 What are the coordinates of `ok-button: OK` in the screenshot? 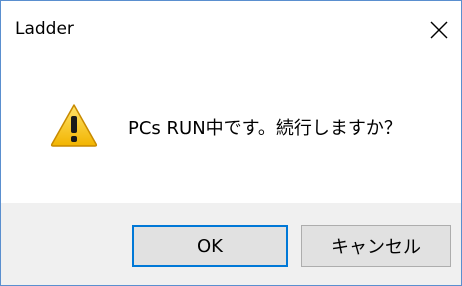 It's located at (210, 246).